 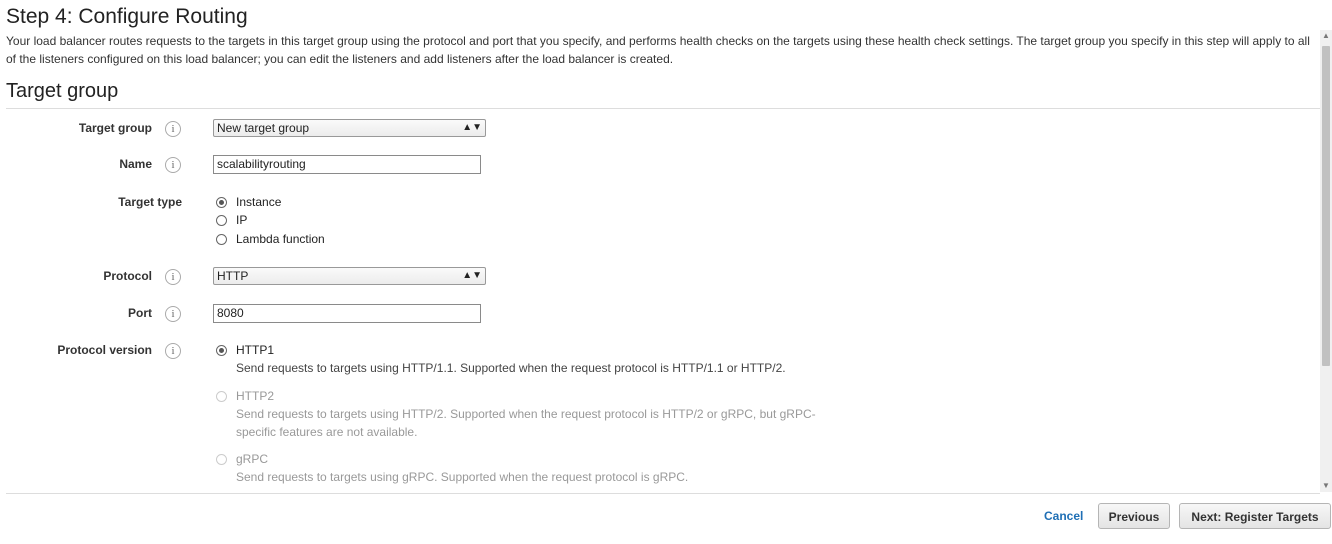 I want to click on protocol-value: HTTP, so click(x=233, y=276).